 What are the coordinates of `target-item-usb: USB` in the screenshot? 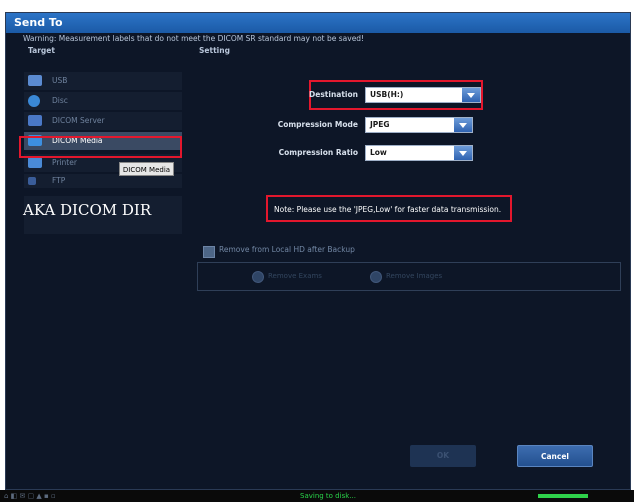 It's located at (103, 81).